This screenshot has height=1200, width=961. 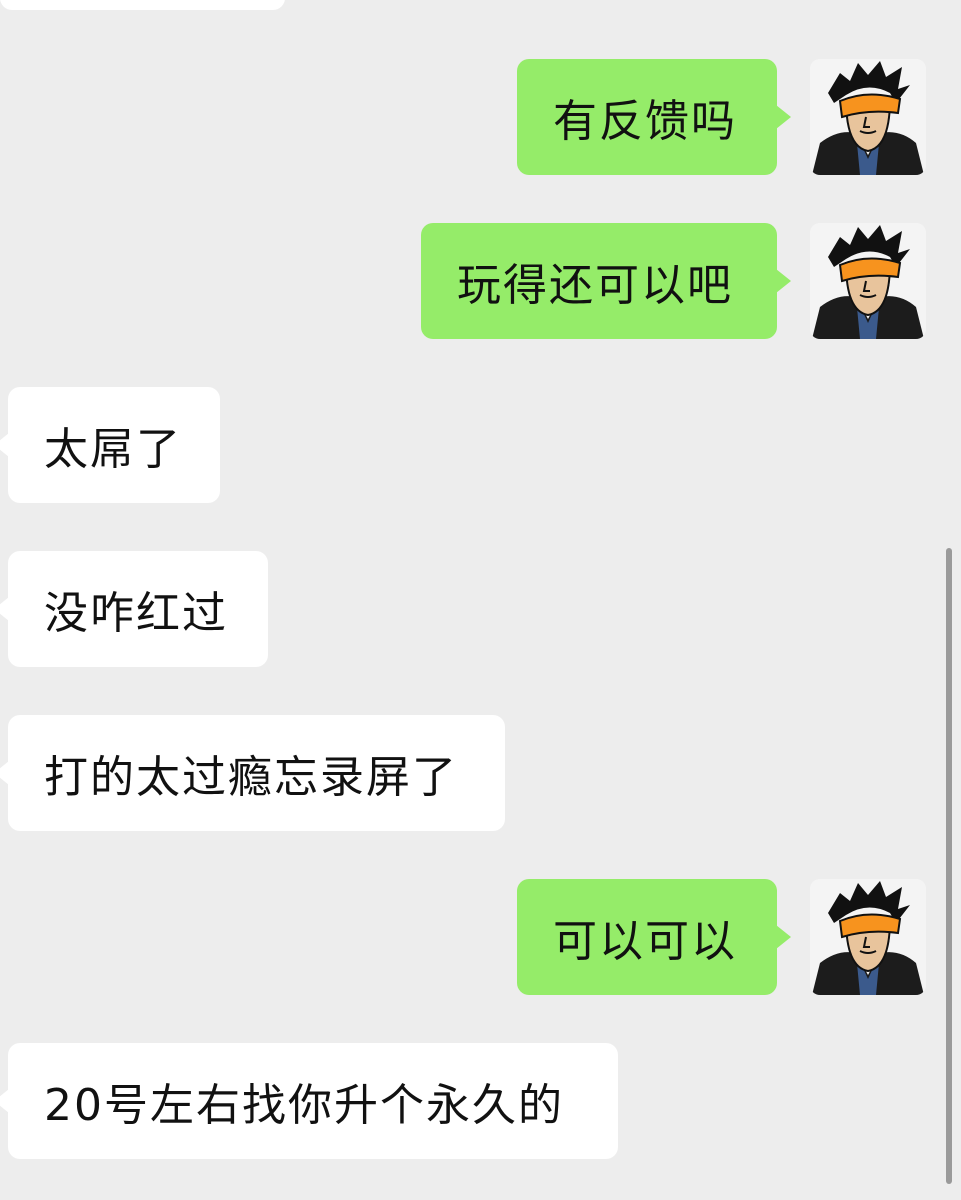 I want to click on outgoing-message-bubble: 玩得还可以吧, so click(x=606, y=281).